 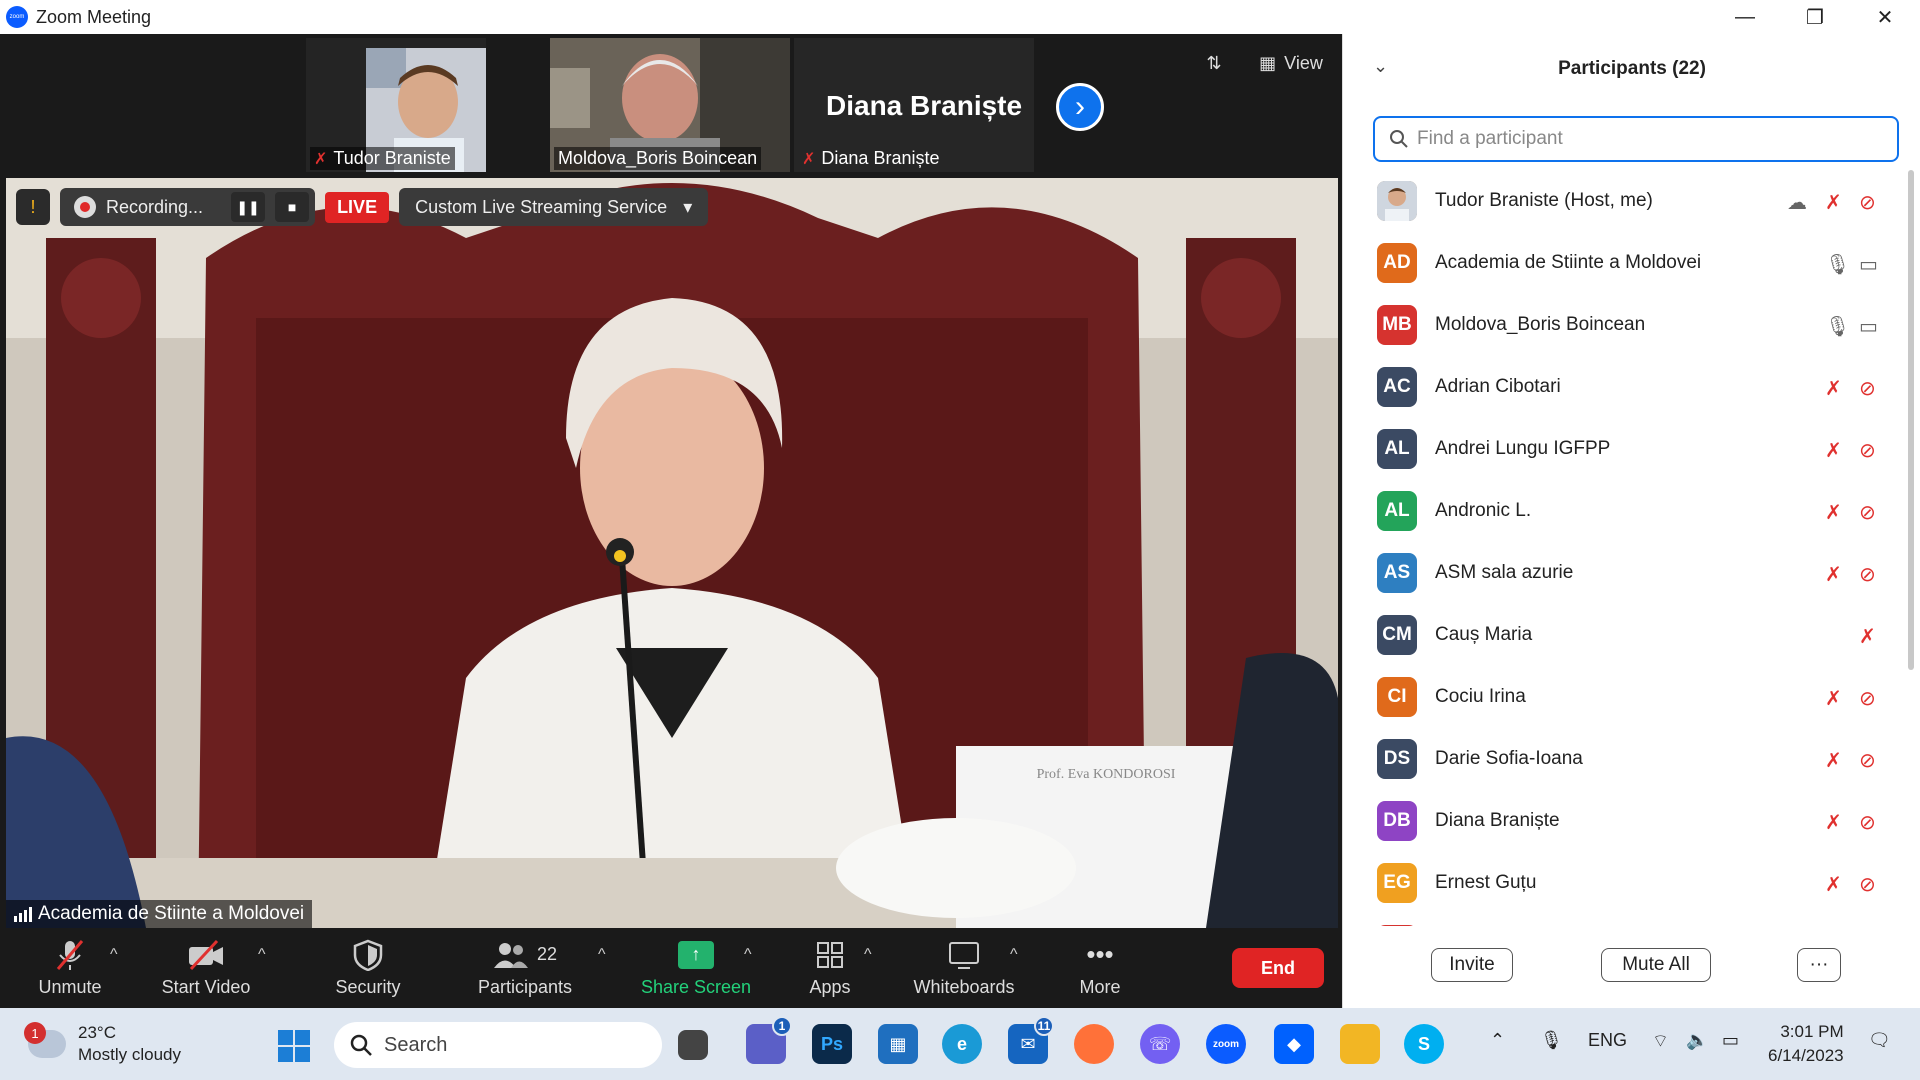 I want to click on apps-button: Apps, so click(x=830, y=968).